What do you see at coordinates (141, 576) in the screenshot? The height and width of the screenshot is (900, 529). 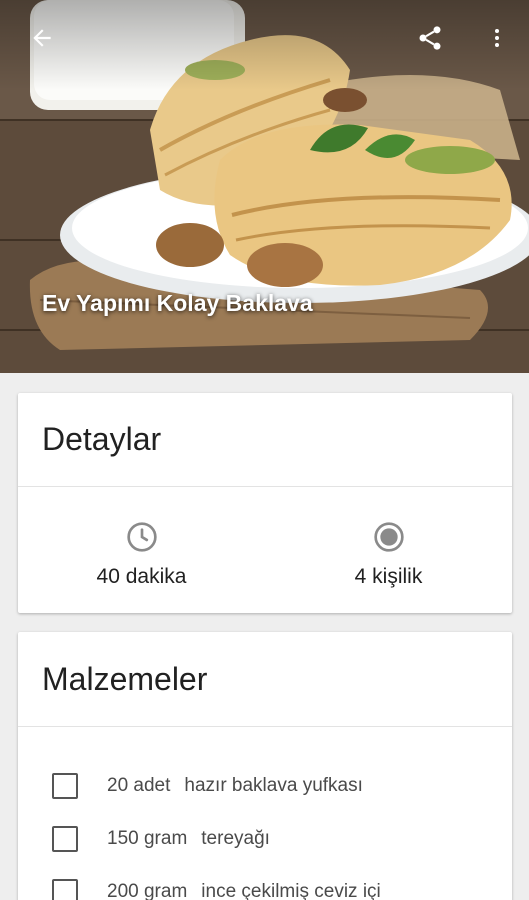 I see `duration-text: 40 dakika` at bounding box center [141, 576].